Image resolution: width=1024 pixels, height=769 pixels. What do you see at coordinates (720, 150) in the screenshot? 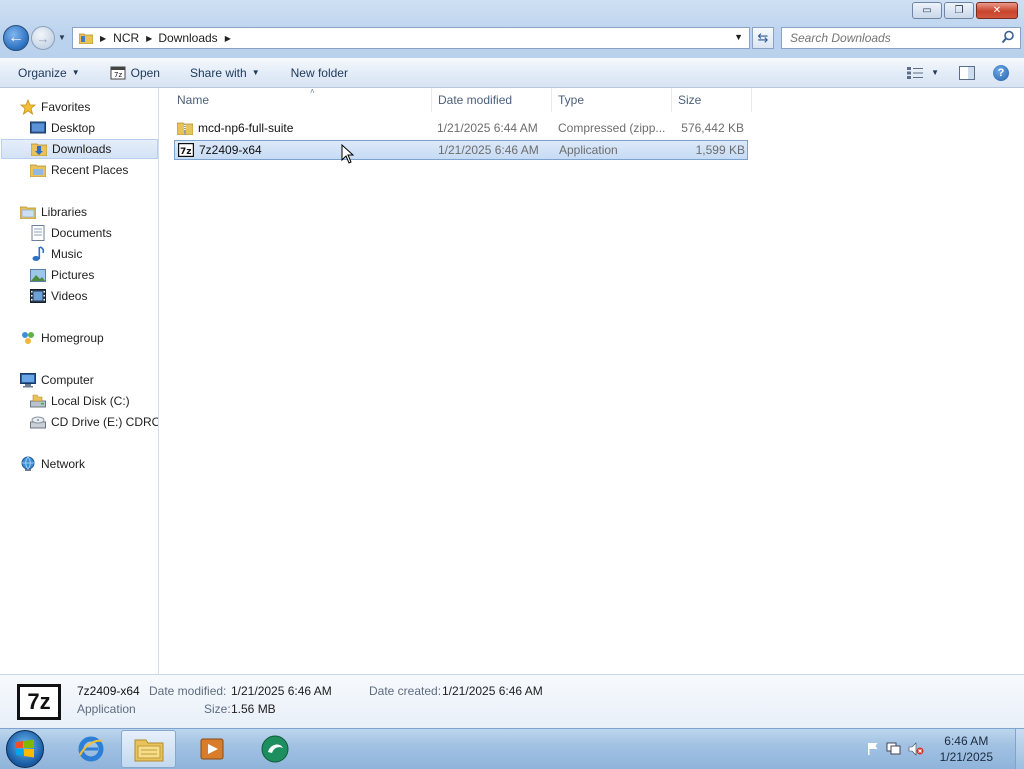
I see `file-size: 1,599 KB` at bounding box center [720, 150].